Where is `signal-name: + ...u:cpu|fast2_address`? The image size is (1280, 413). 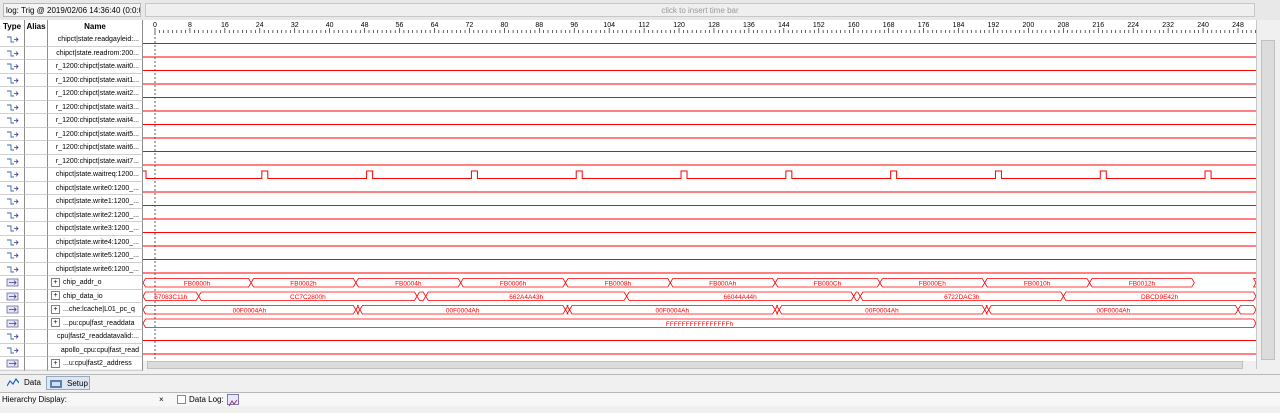
signal-name: + ...u:cpu|fast2_address is located at coordinates (95, 364).